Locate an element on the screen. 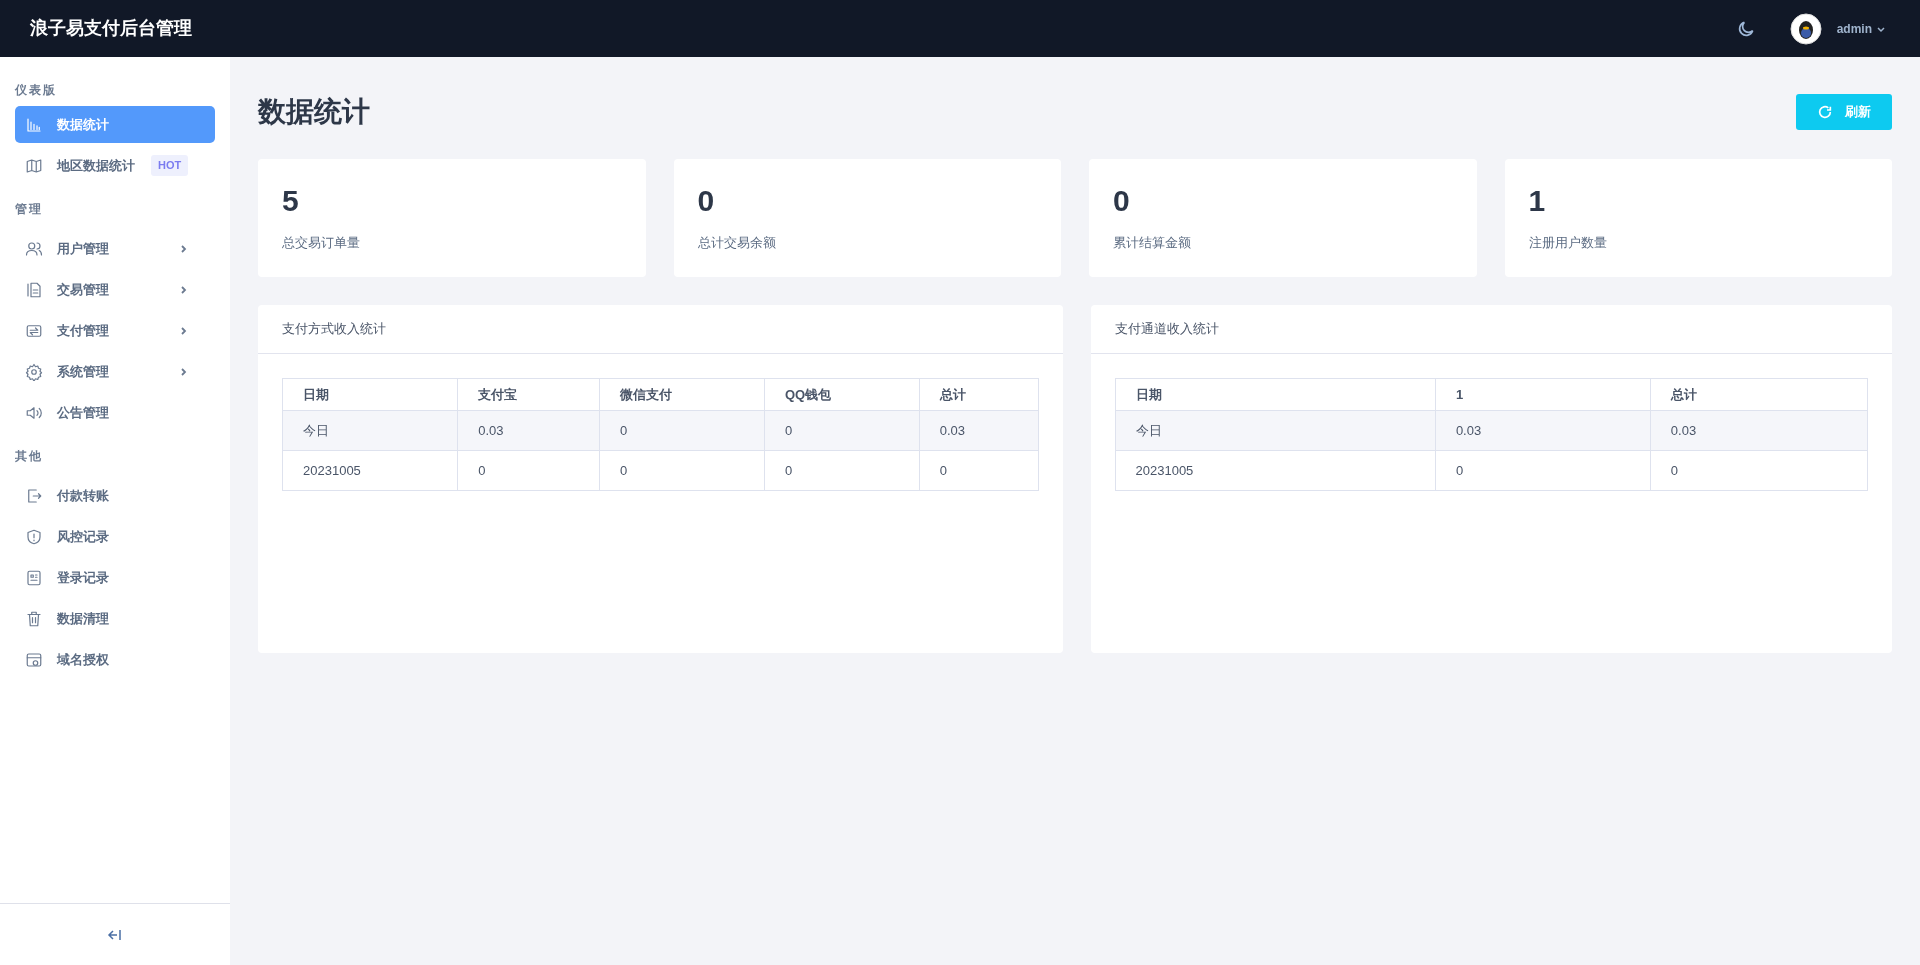 This screenshot has width=1920, height=965. stat-value: 5 is located at coordinates (291, 201).